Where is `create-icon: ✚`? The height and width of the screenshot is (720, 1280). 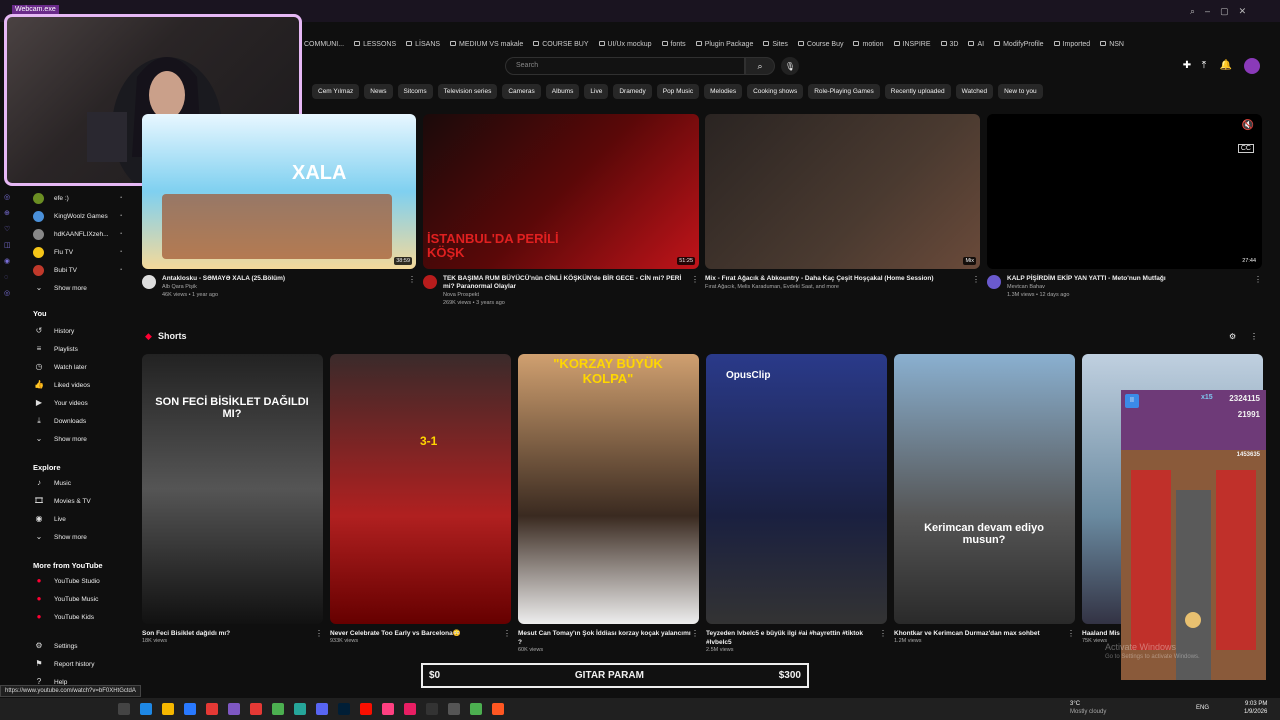
create-icon: ✚ is located at coordinates (1187, 66).